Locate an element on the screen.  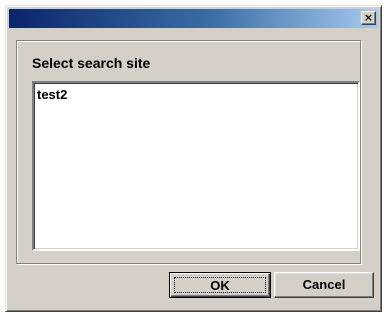
title-bar: × is located at coordinates (193, 18).